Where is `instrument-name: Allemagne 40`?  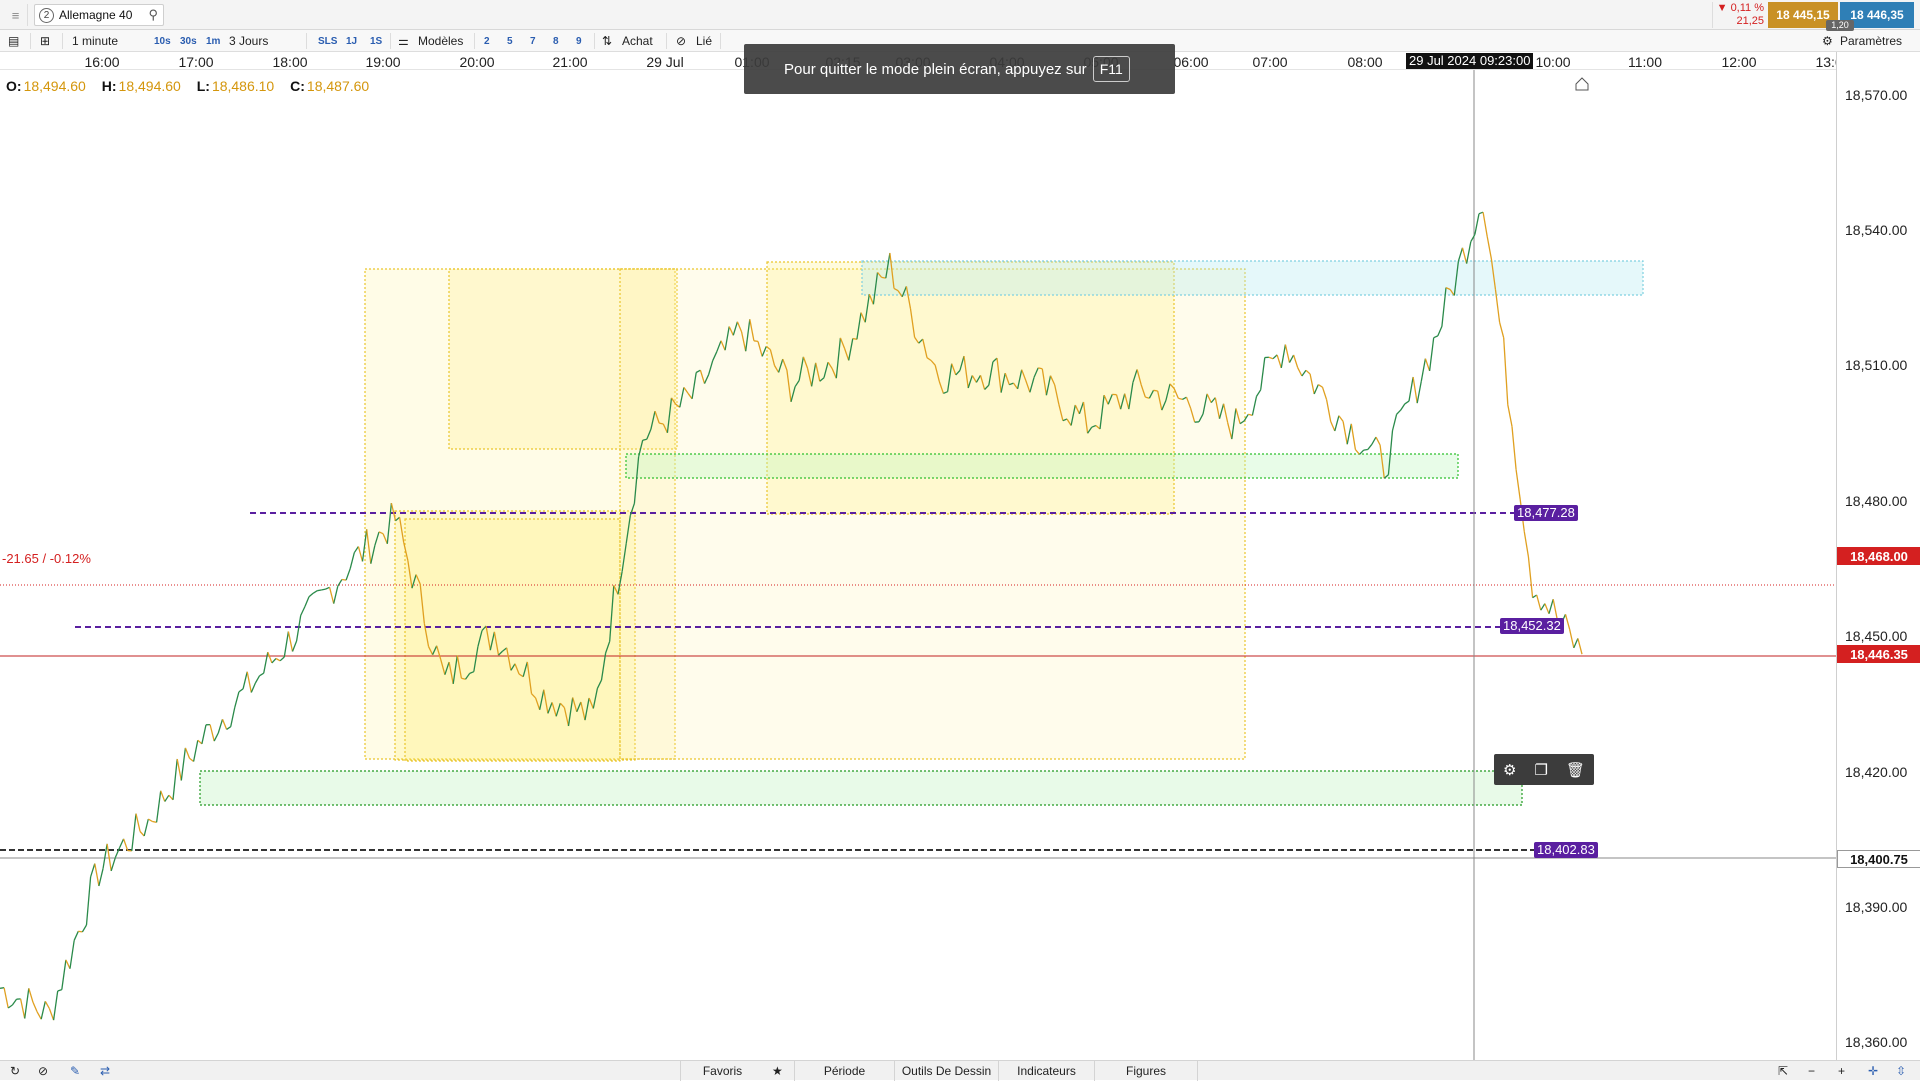
instrument-name: Allemagne 40 is located at coordinates (103, 15).